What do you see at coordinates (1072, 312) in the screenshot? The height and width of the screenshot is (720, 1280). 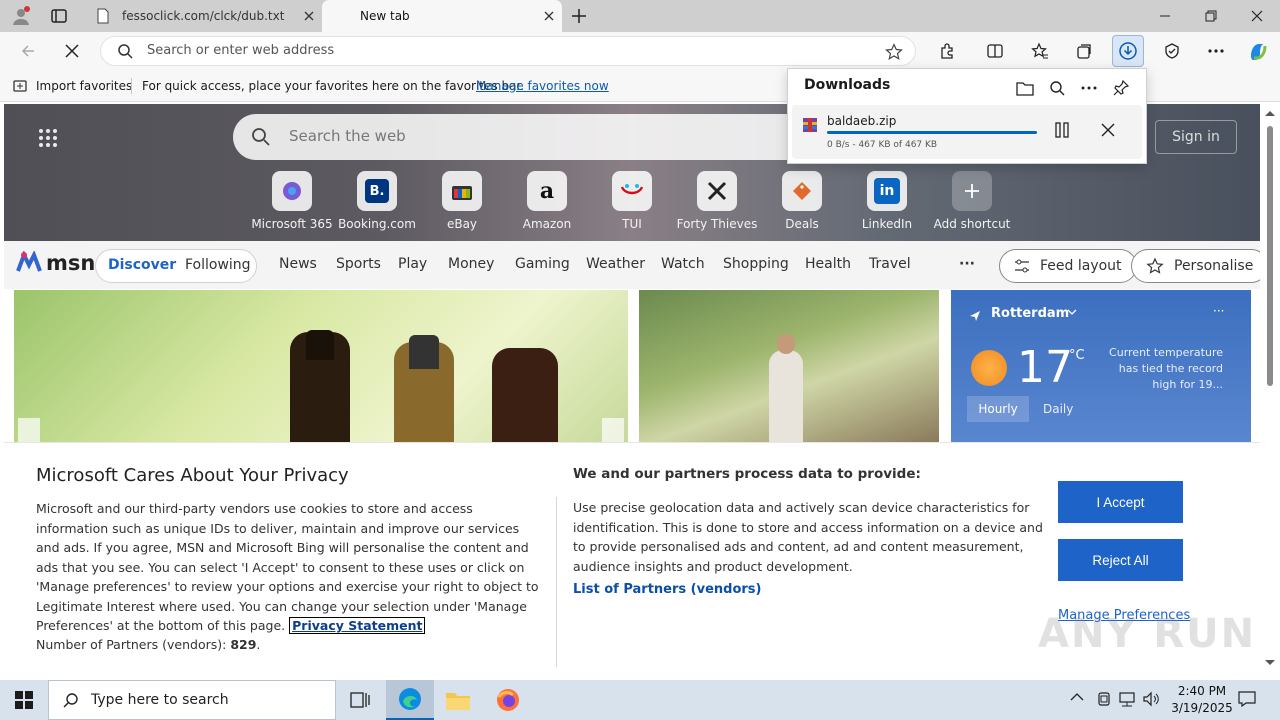 I see `chevron-down-icon` at bounding box center [1072, 312].